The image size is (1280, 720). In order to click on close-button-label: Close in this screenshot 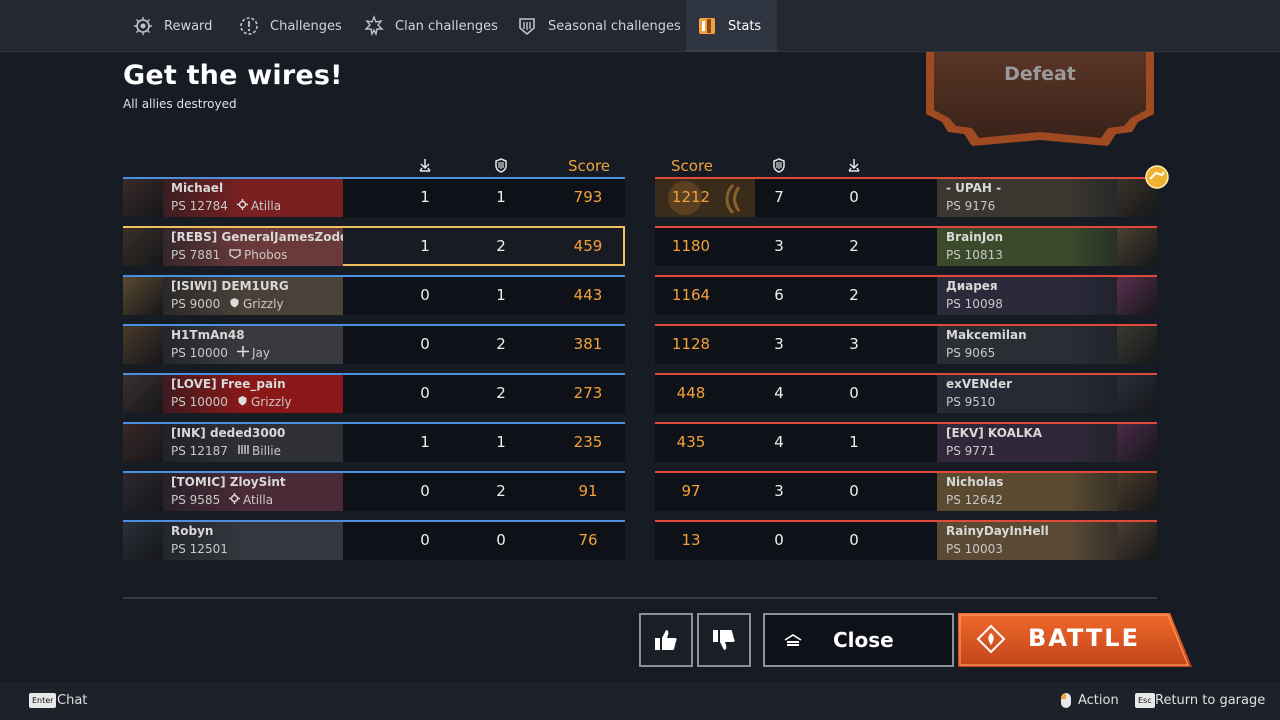, I will do `click(863, 640)`.